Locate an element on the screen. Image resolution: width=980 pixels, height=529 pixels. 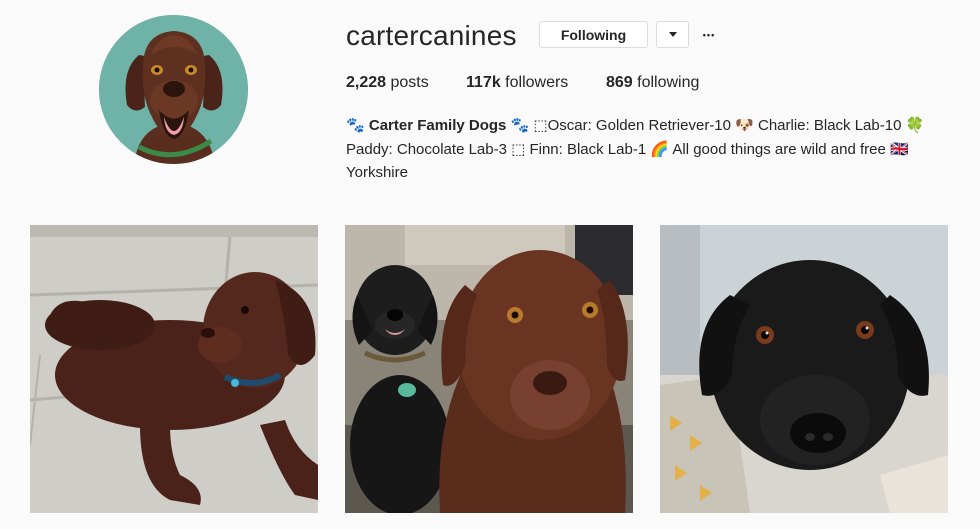
more-options-button: ••• is located at coordinates (709, 35).